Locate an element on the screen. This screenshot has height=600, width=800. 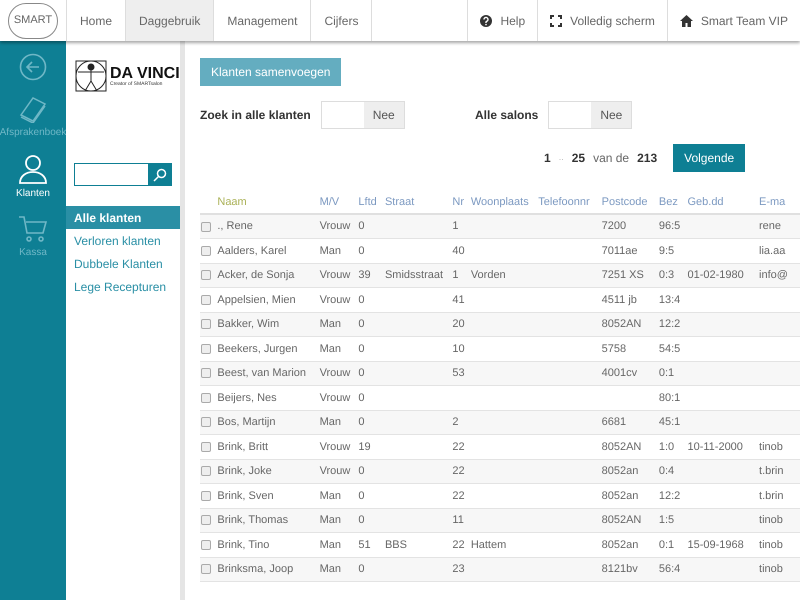
table-cell: 5758 is located at coordinates (614, 348).